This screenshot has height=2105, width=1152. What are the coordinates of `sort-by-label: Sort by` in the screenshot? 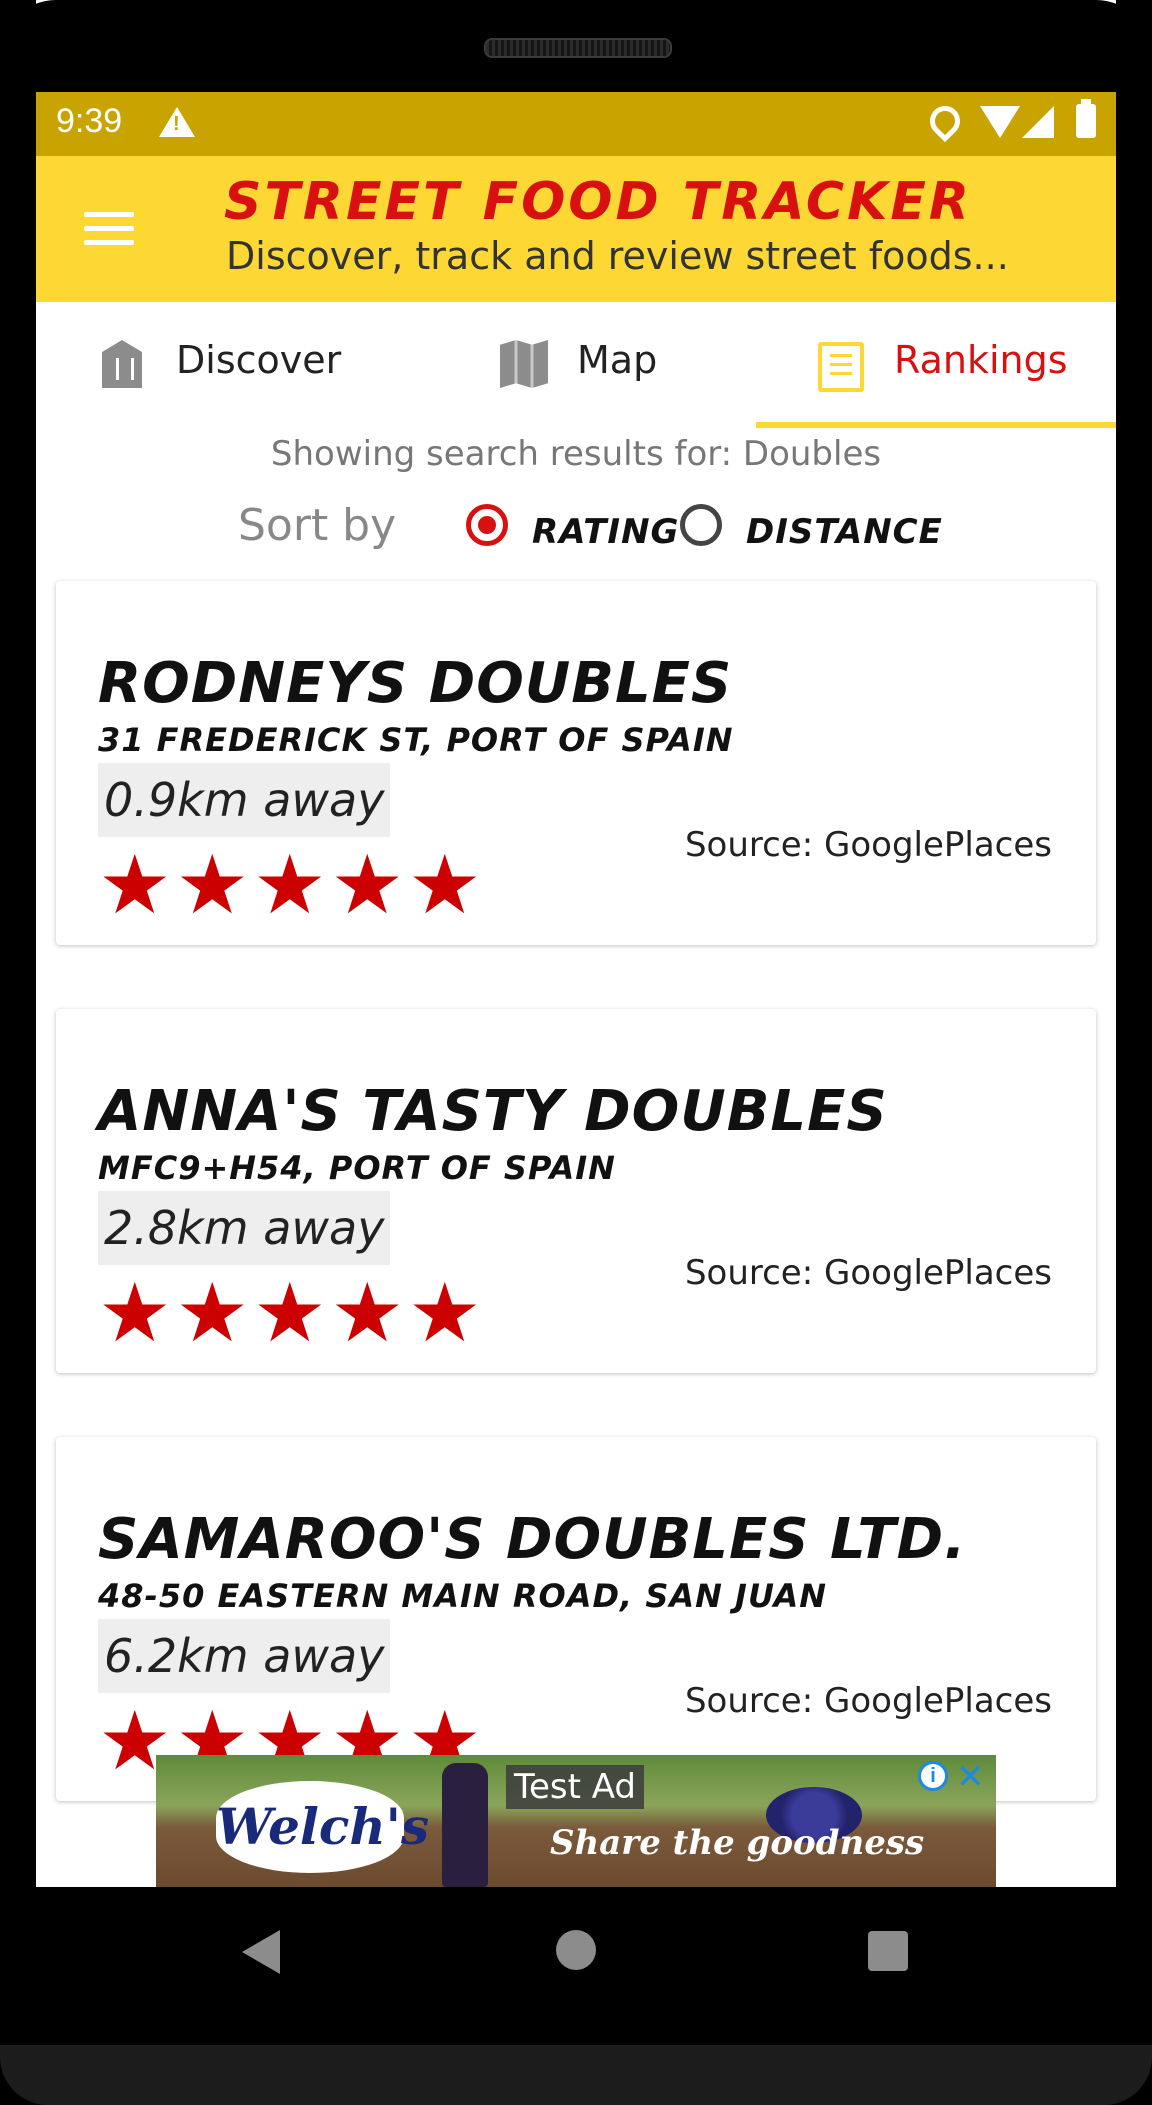 It's located at (317, 525).